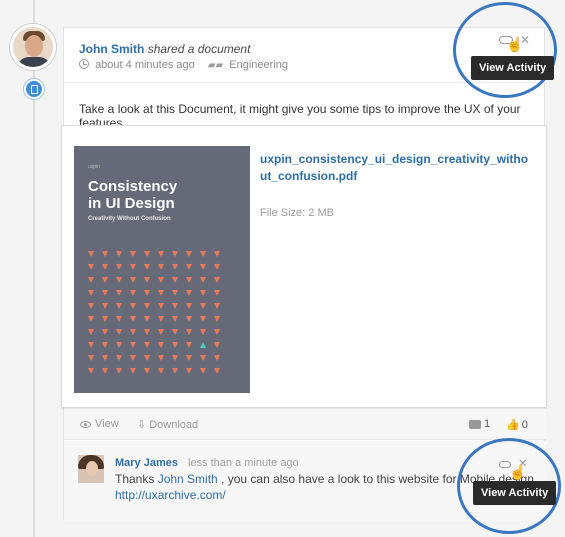  I want to click on post-author-name: John Smith, so click(111, 49).